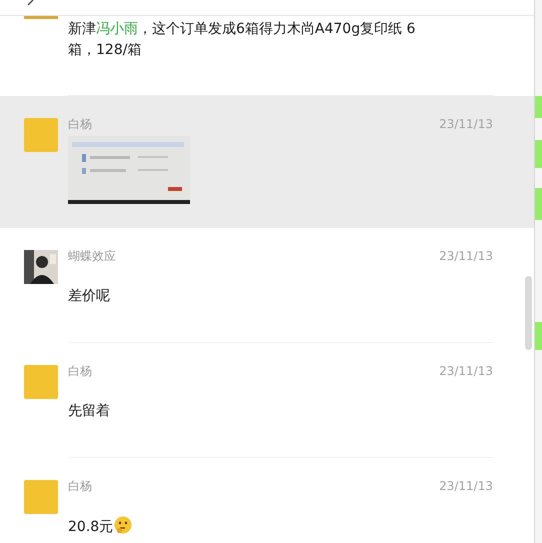  Describe the element at coordinates (123, 525) in the screenshot. I see `emoji-icon` at that location.